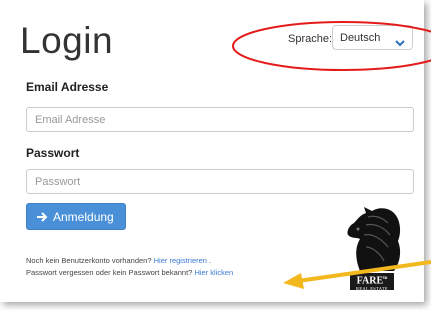  I want to click on logo-superscript: to, so click(385, 278).